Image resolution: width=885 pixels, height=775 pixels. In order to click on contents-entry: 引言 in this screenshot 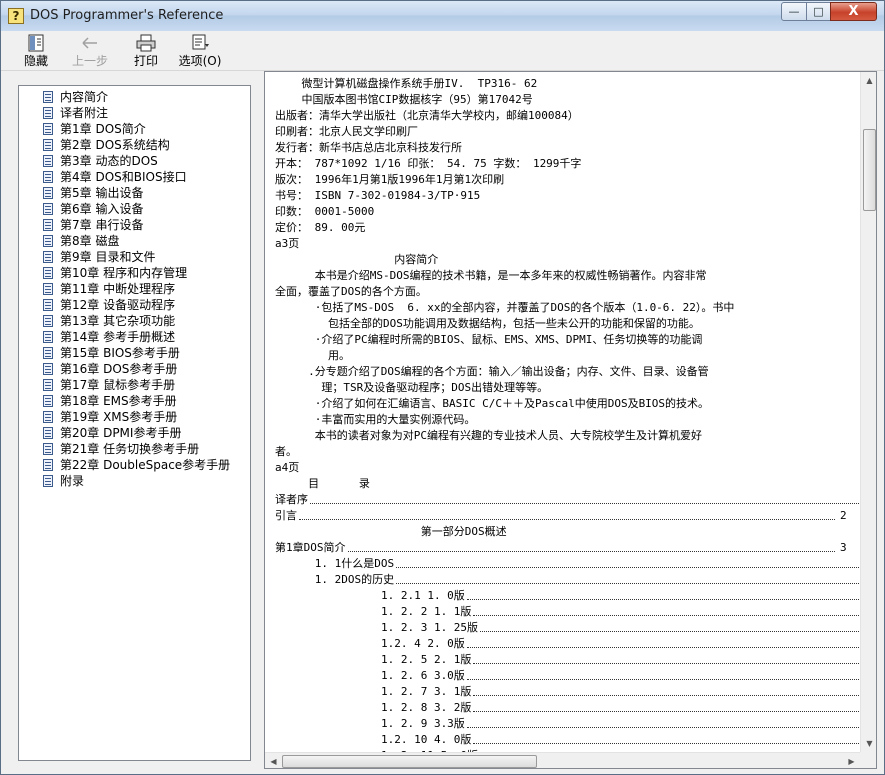, I will do `click(568, 516)`.